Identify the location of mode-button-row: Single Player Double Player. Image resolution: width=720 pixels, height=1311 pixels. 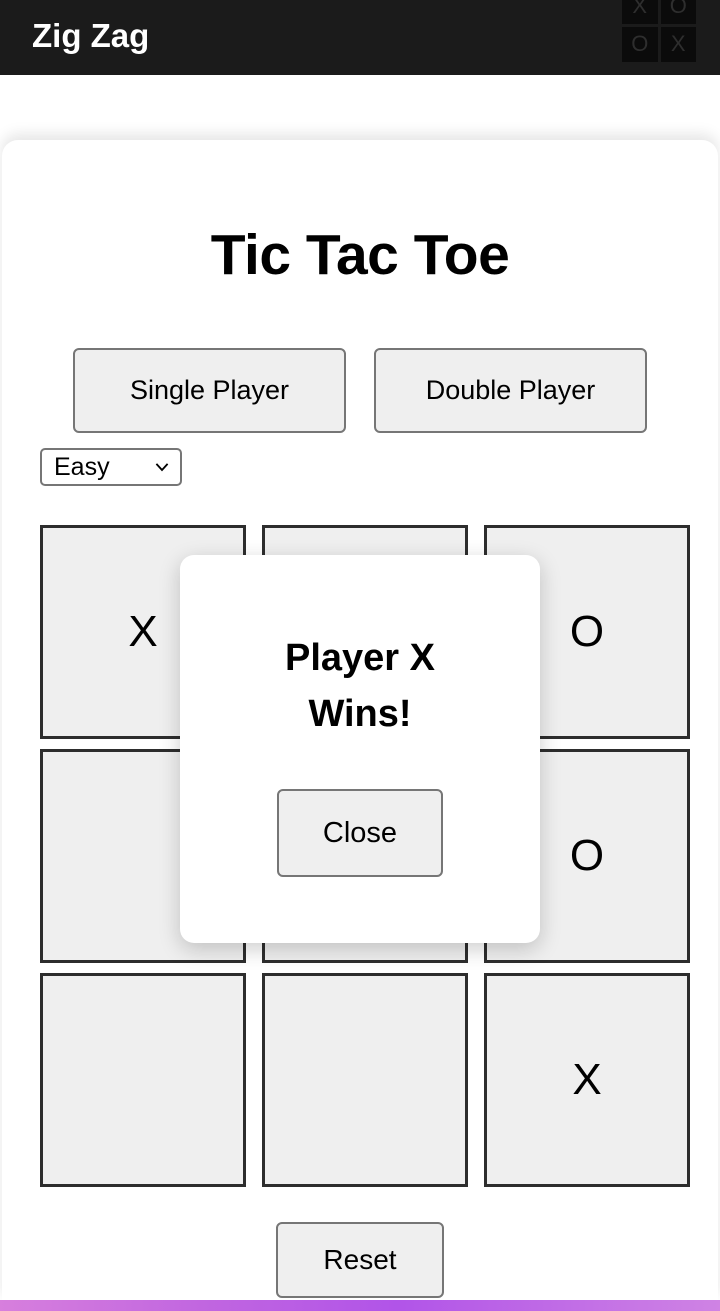
(360, 390).